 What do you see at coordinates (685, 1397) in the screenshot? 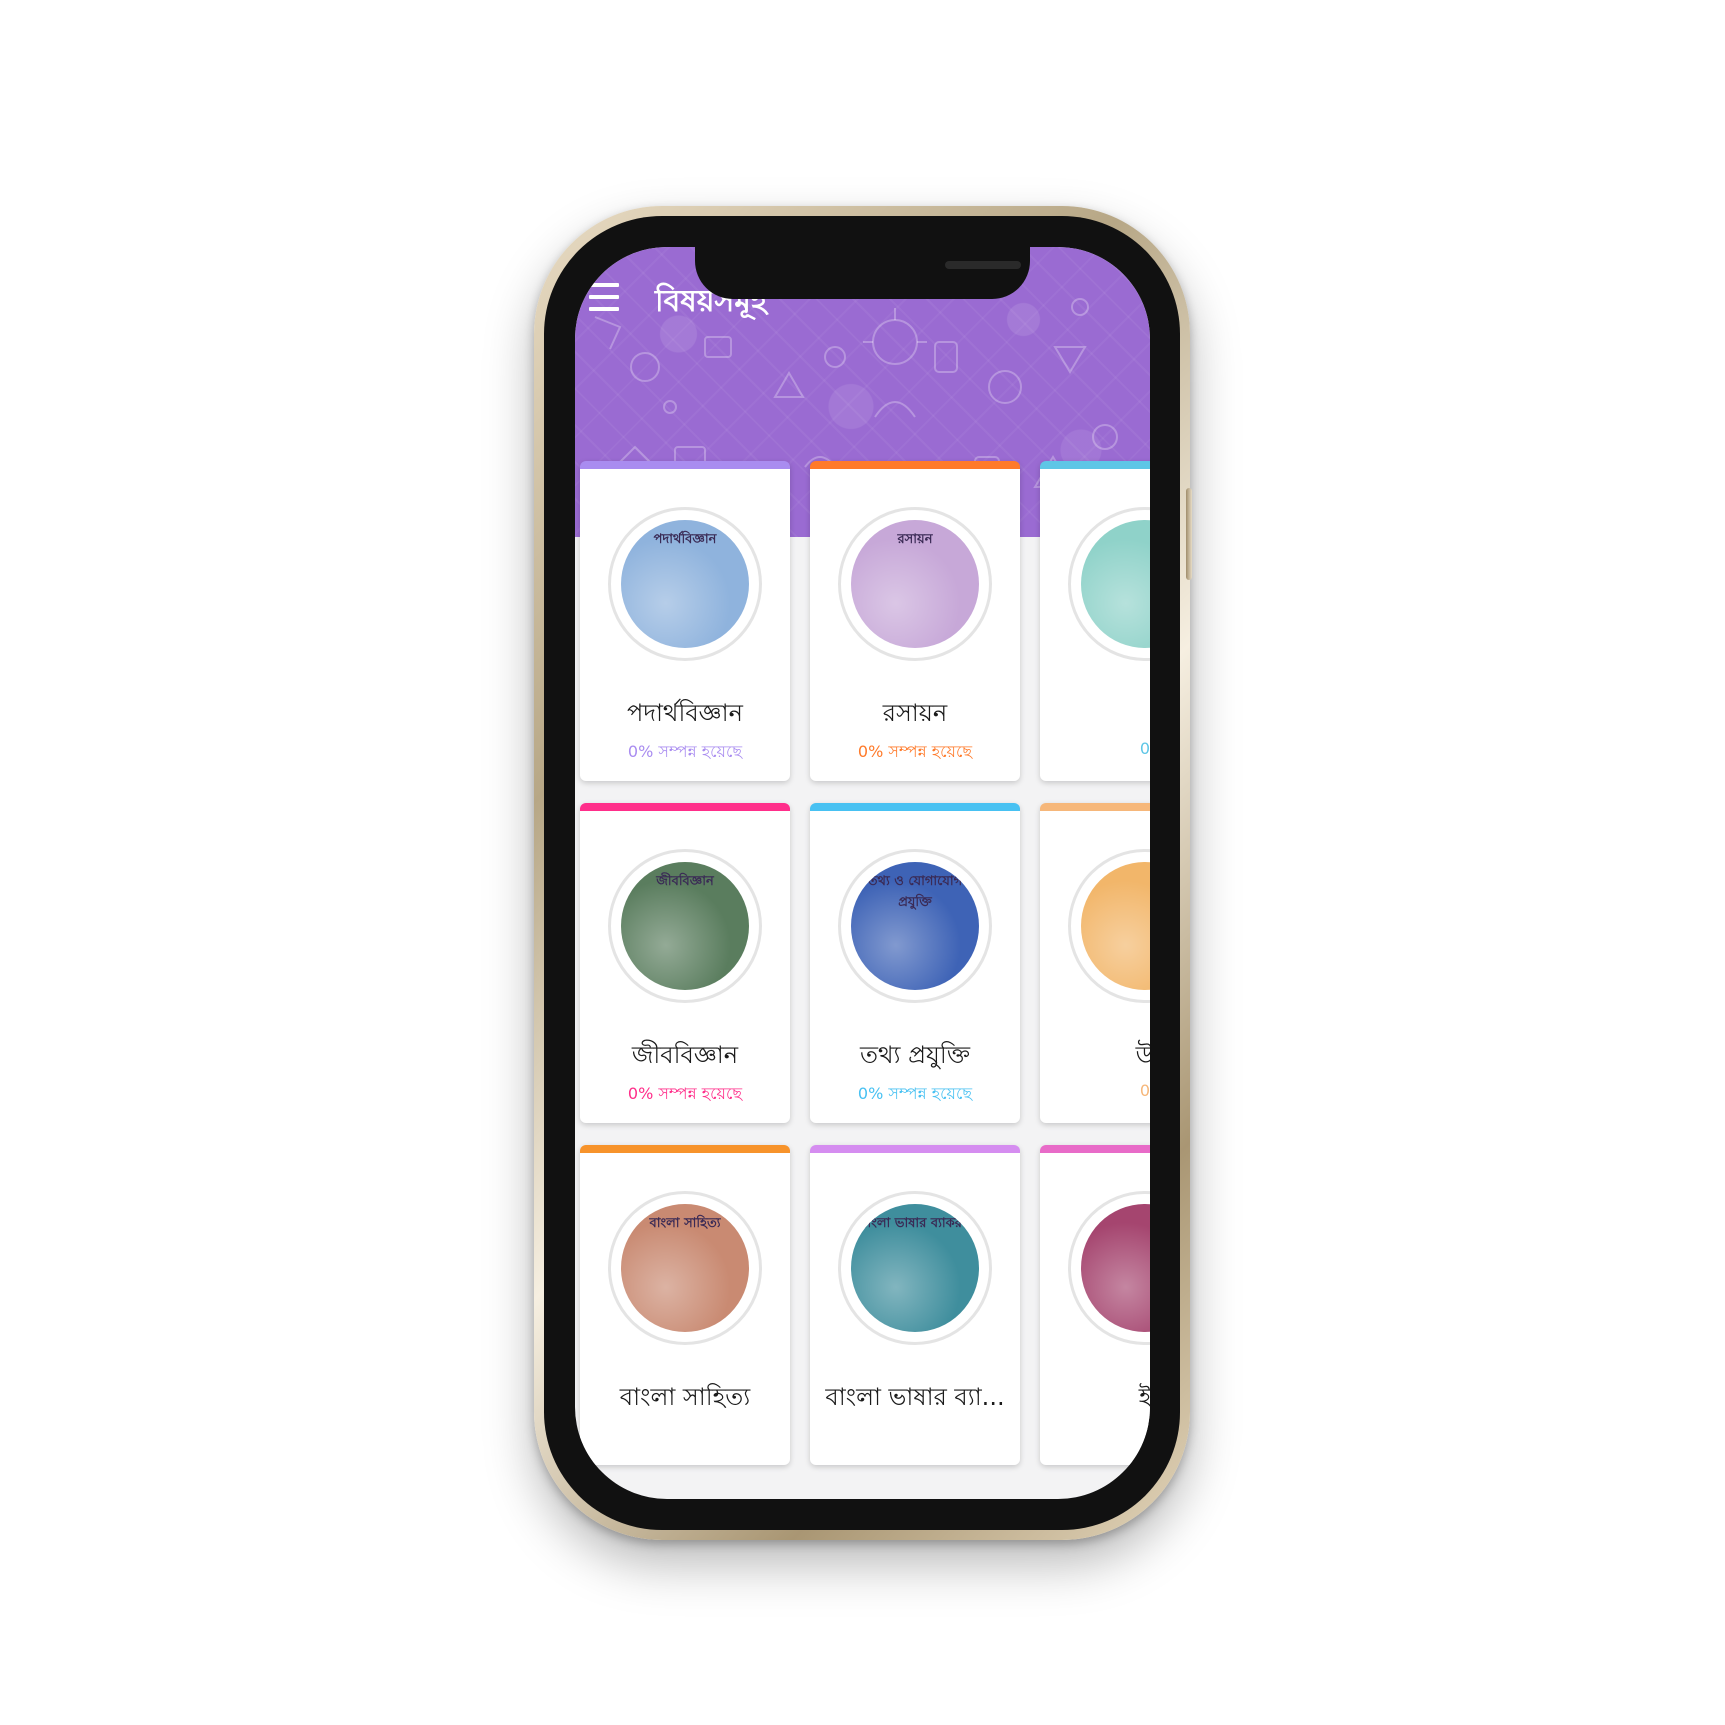
I see `subject-name: বাংলা সাহিত্য` at bounding box center [685, 1397].